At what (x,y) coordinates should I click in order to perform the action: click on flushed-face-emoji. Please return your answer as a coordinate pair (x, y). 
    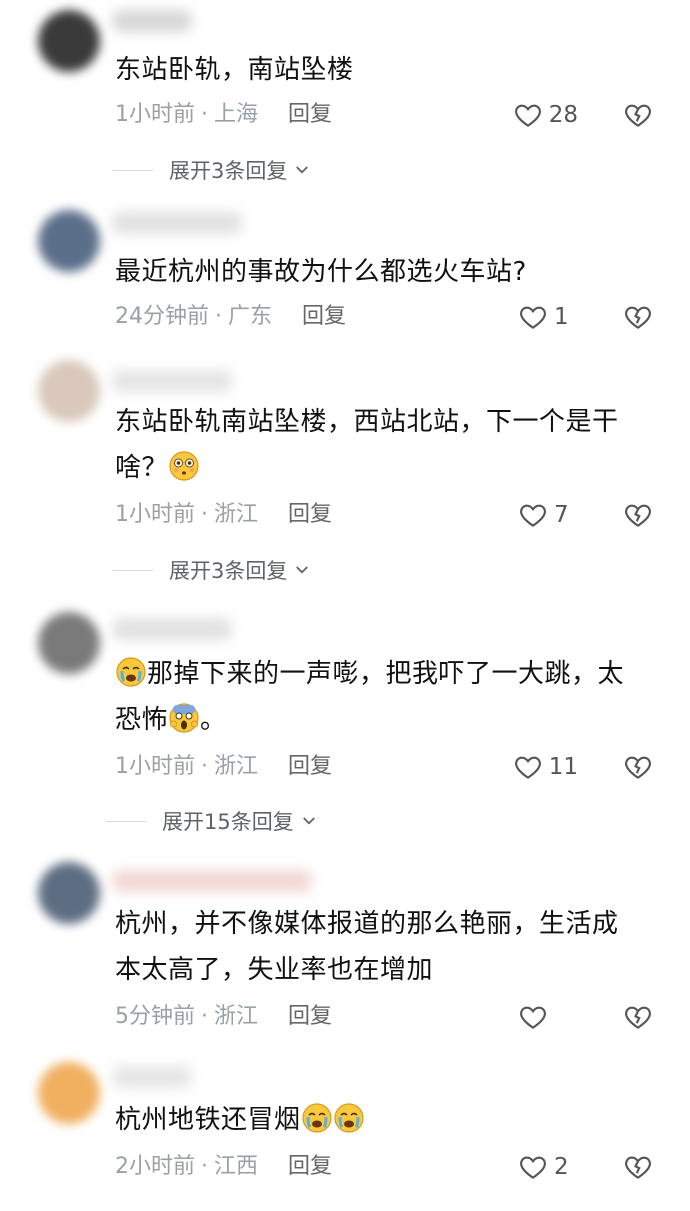
    Looking at the image, I should click on (184, 466).